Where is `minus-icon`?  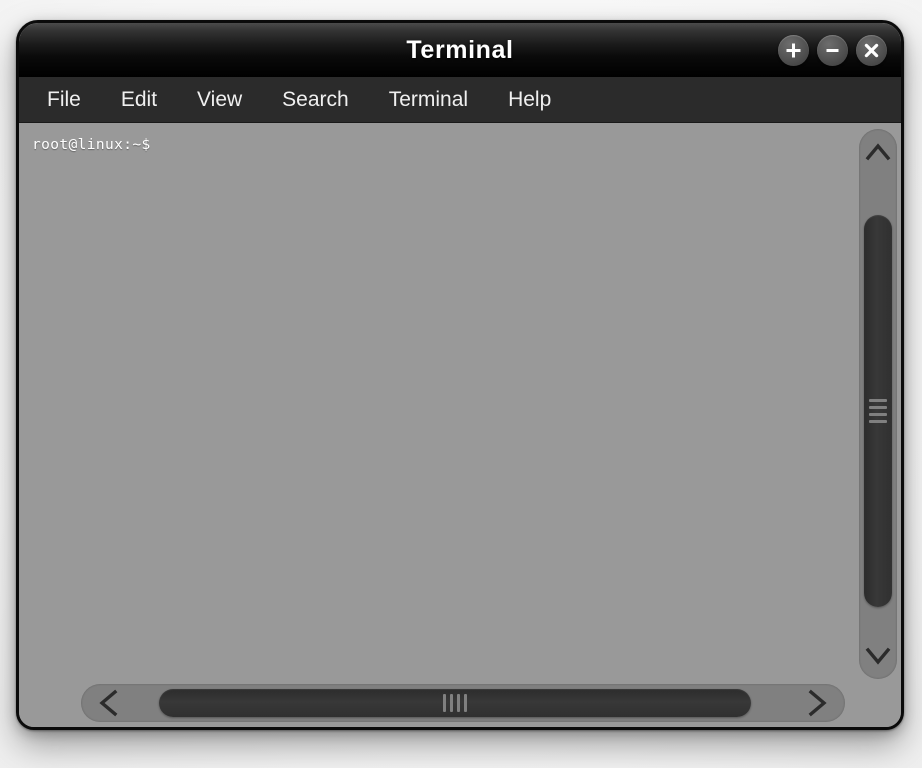
minus-icon is located at coordinates (832, 50).